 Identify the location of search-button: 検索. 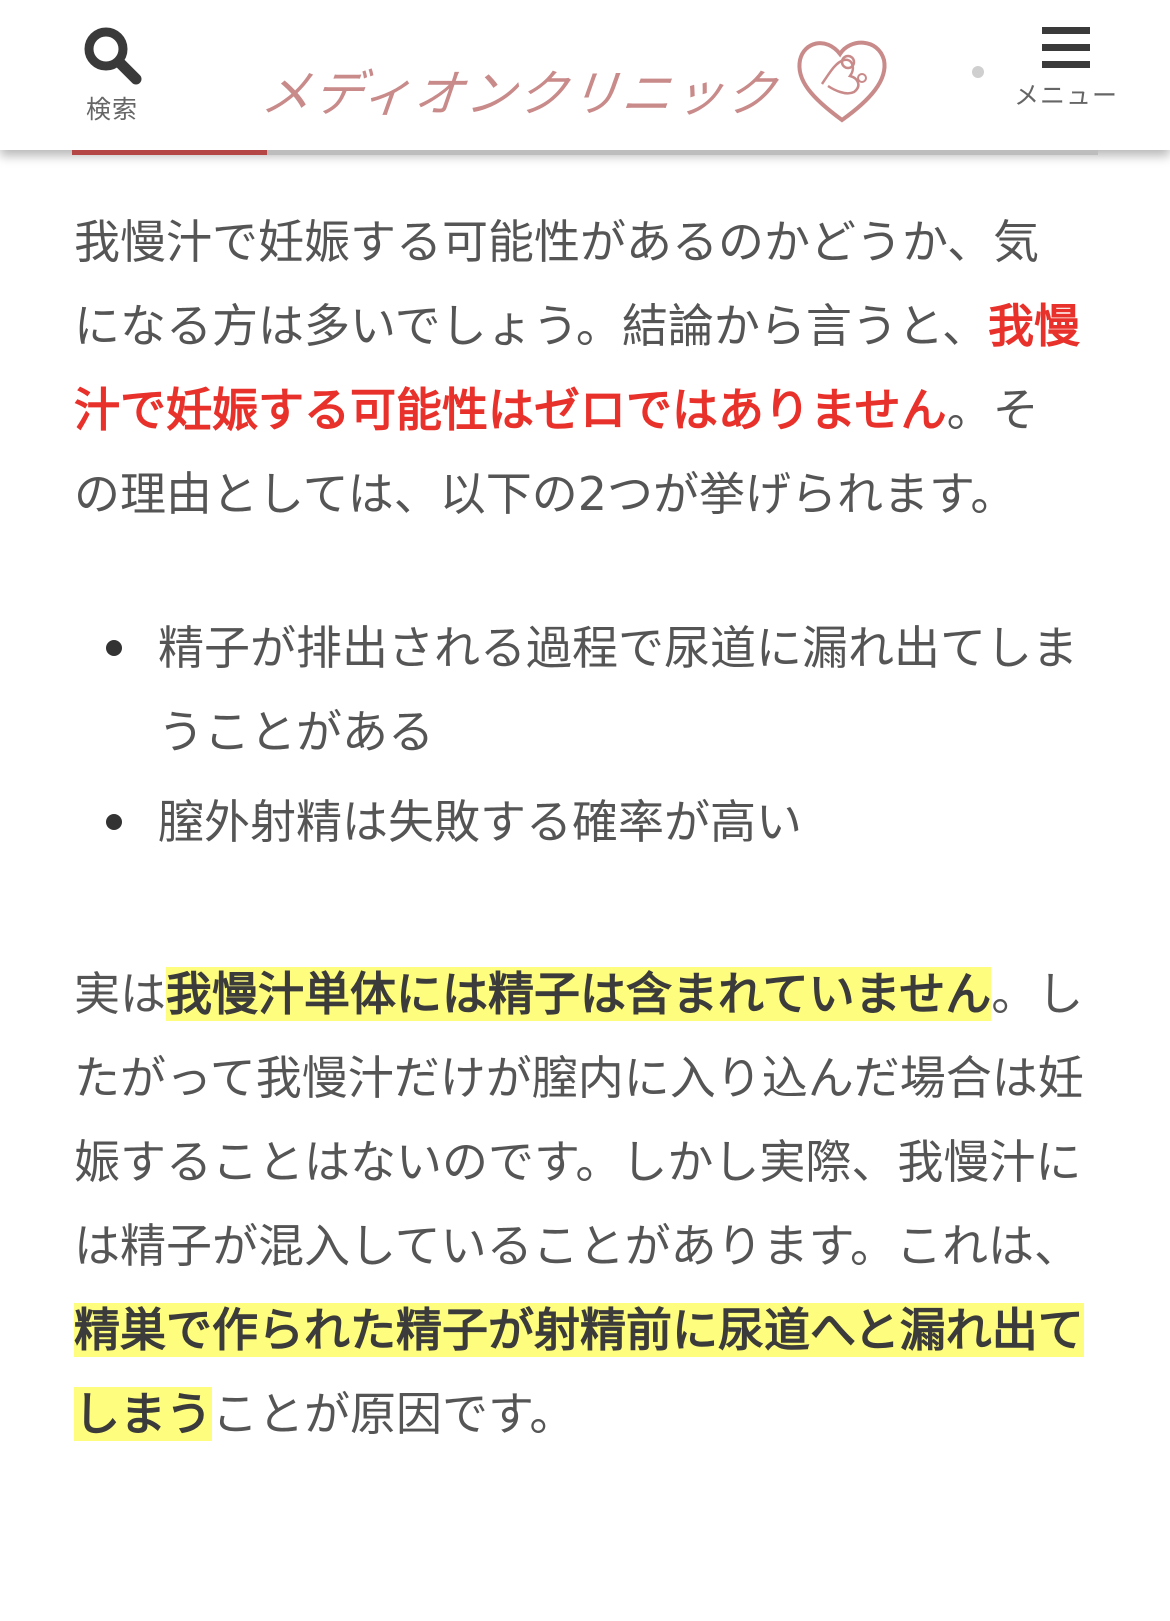
(112, 69).